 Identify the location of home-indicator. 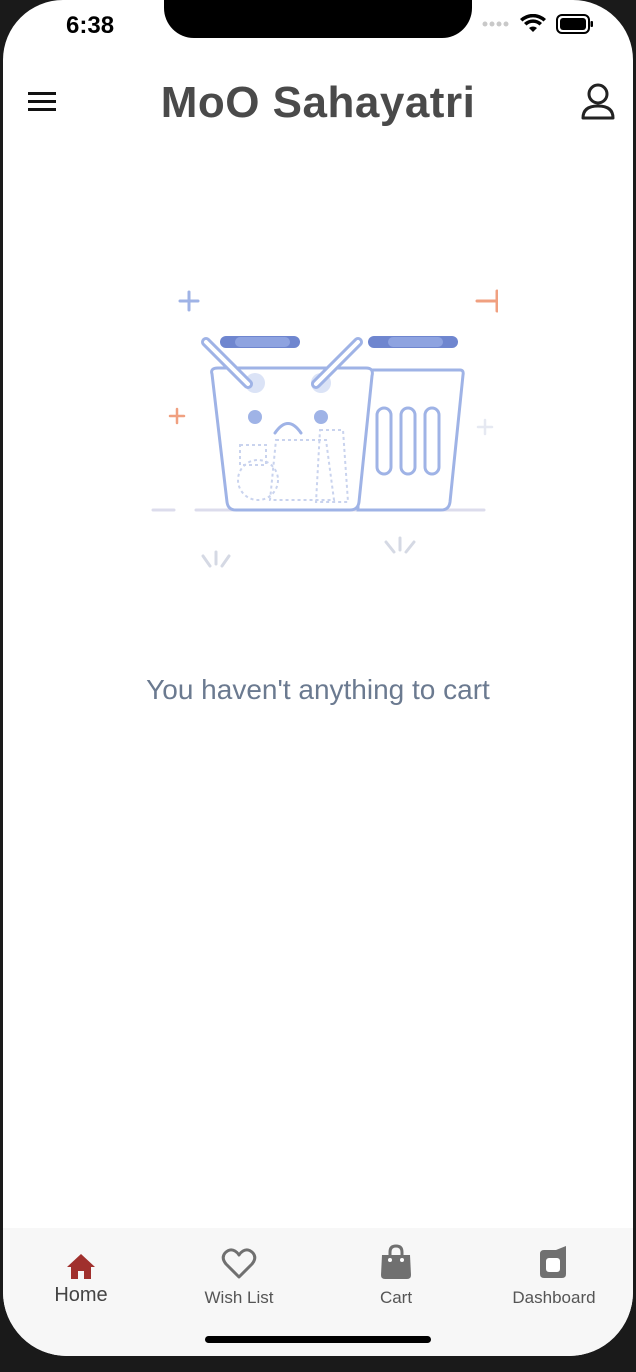
(318, 1339).